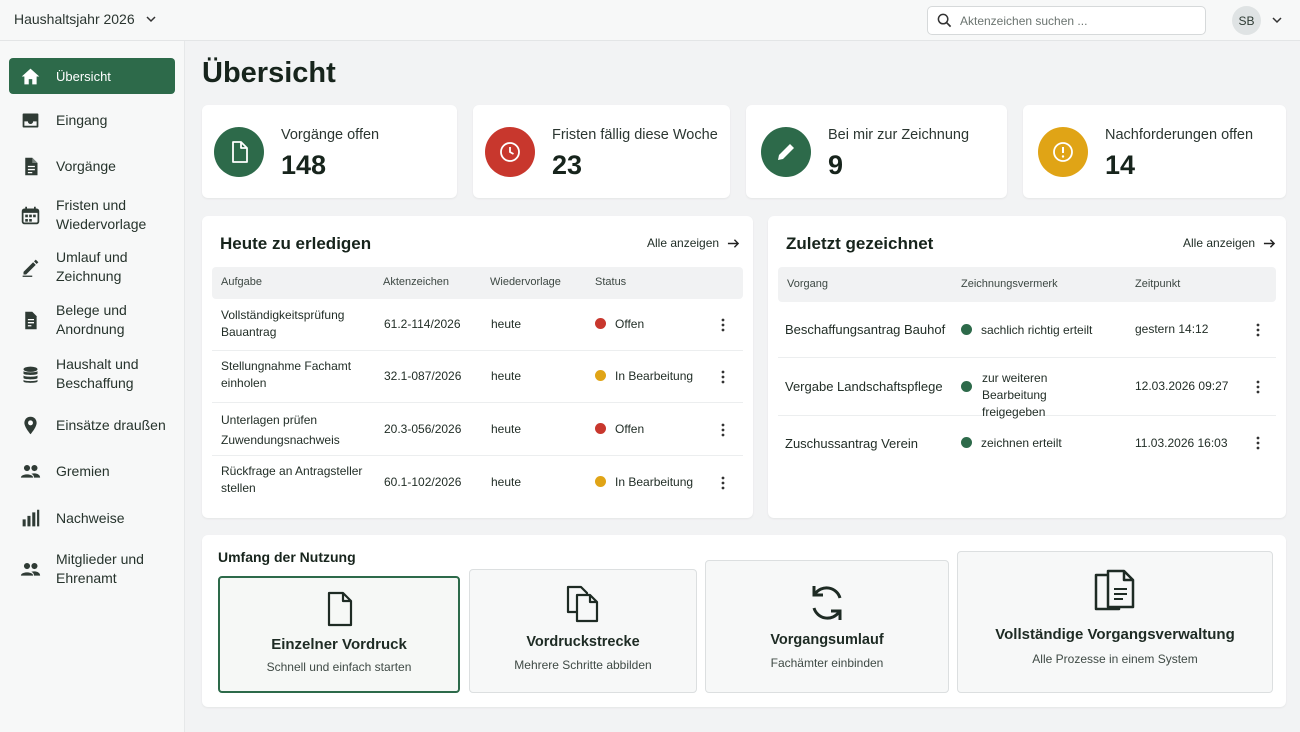  Describe the element at coordinates (83, 470) in the screenshot. I see `sidebar-item-label: Gremien` at that location.